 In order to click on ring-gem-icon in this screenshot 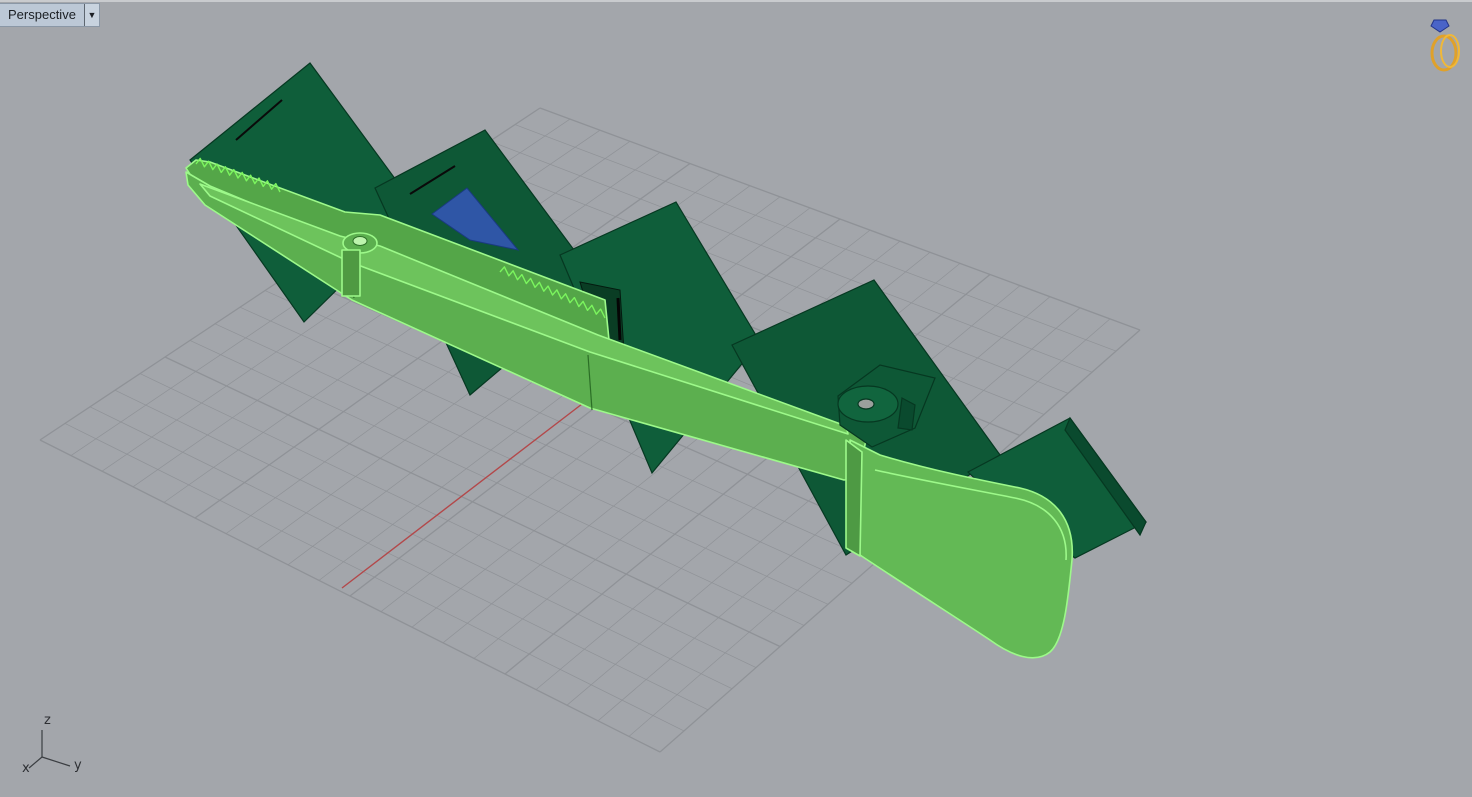, I will do `click(1445, 45)`.